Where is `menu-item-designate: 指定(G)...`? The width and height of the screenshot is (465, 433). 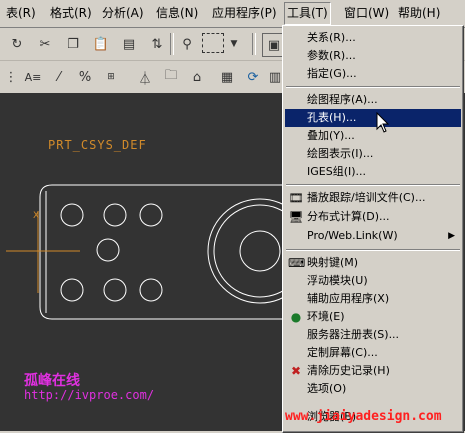 menu-item-designate: 指定(G)... is located at coordinates (373, 74).